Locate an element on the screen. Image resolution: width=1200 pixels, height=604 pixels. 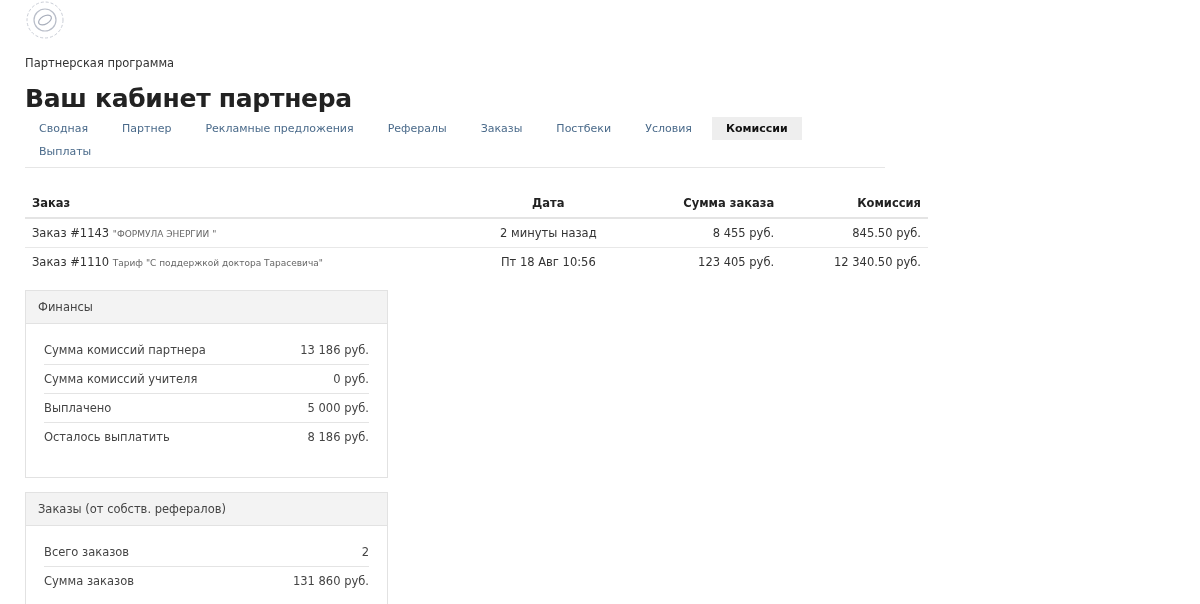
tab: Партнер is located at coordinates (147, 128).